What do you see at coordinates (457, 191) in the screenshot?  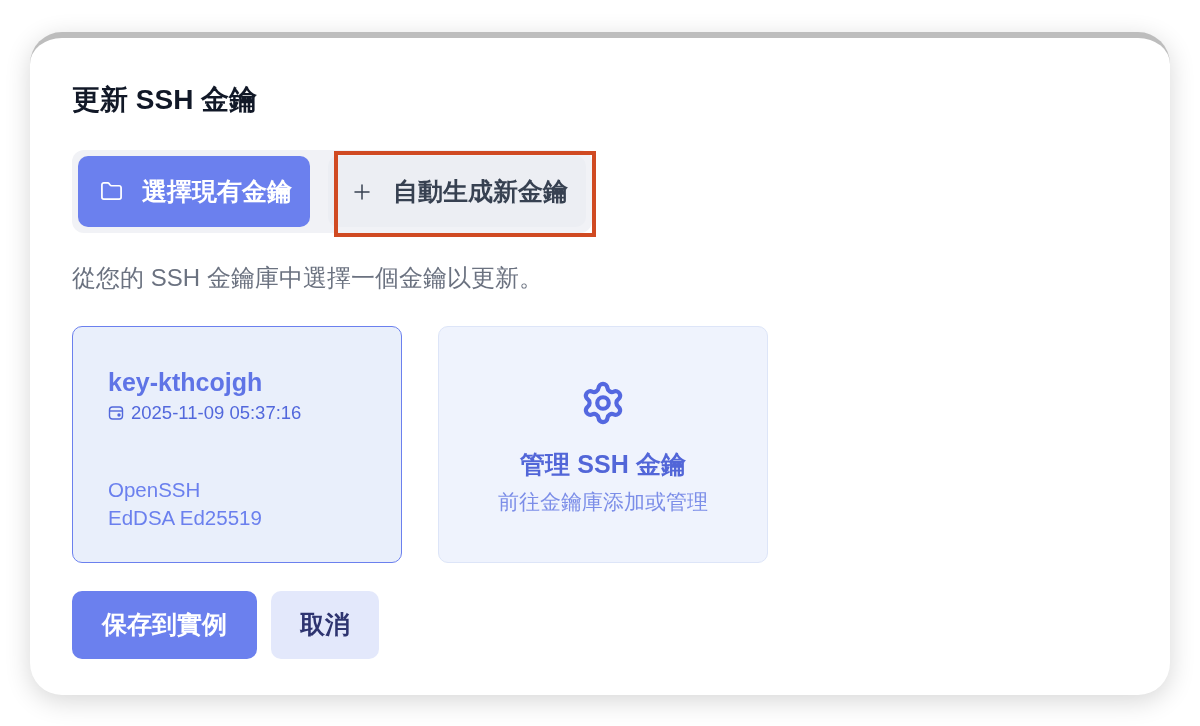 I see `tab: 自動生成新金鑰` at bounding box center [457, 191].